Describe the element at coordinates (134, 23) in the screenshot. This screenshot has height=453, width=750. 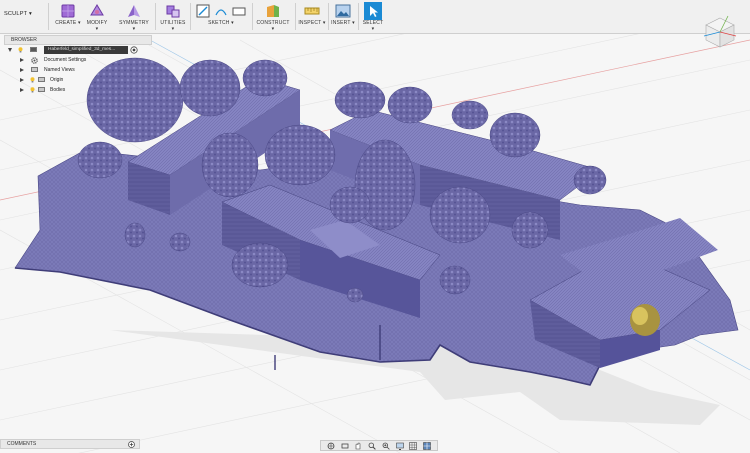
I see `symmetry-label: SYMMETRY` at that location.